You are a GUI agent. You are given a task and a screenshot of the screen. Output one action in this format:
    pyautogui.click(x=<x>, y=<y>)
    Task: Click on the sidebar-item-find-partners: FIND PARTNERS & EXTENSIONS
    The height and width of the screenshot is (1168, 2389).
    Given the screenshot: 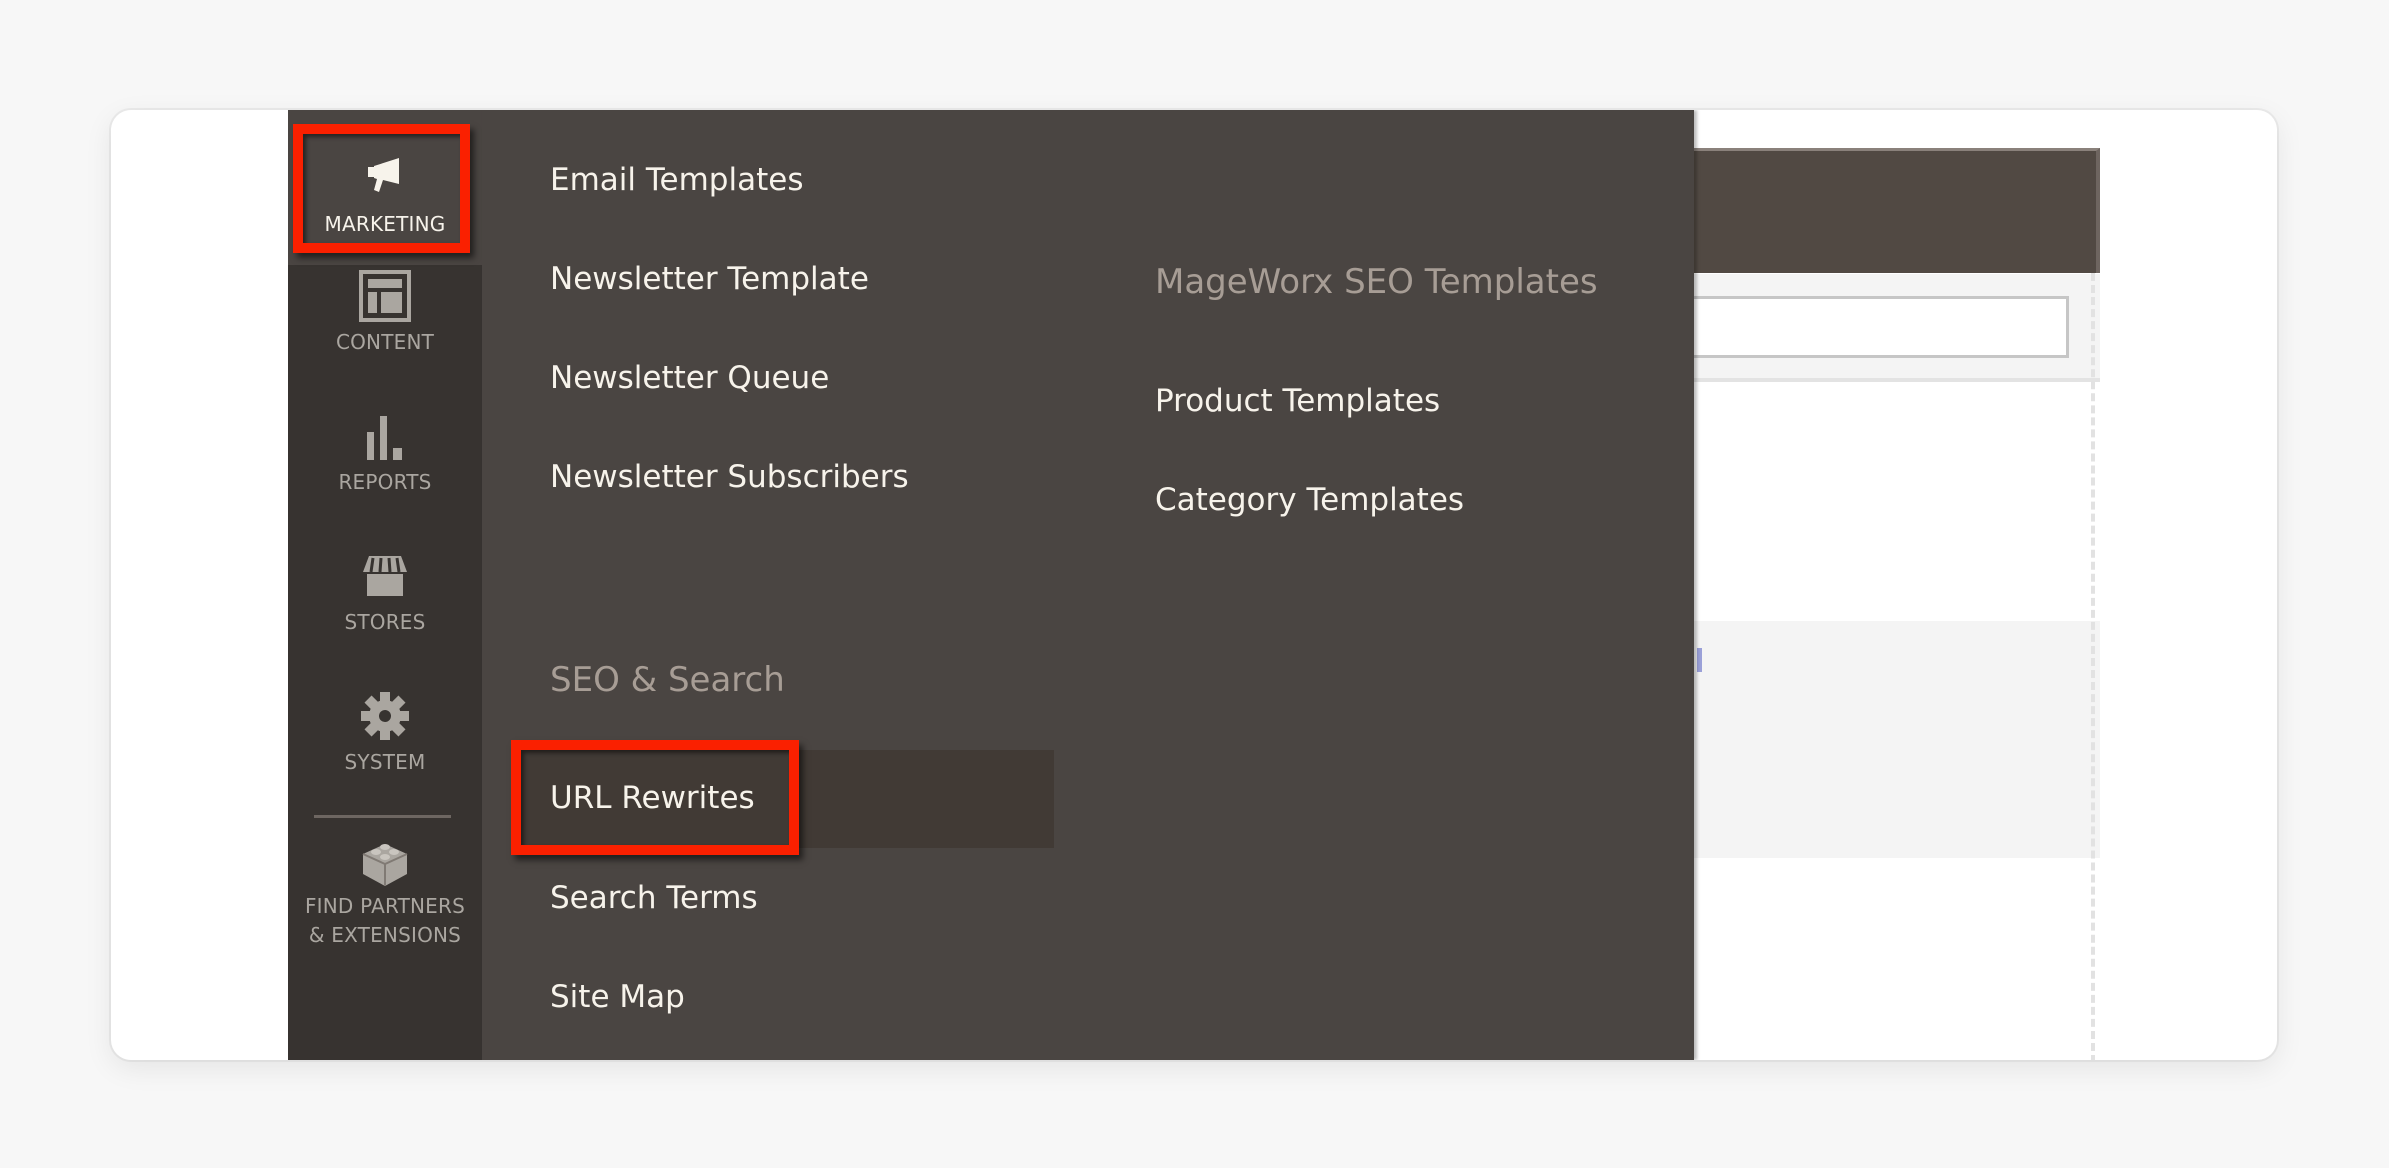 What is the action you would take?
    pyautogui.click(x=385, y=894)
    